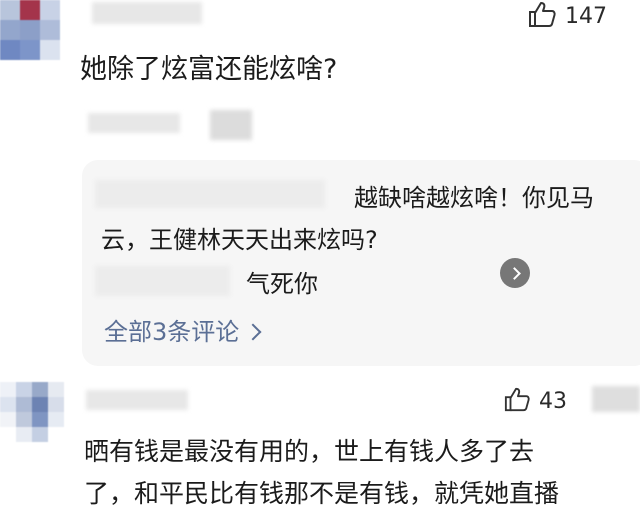 The image size is (640, 518). I want to click on view-all-replies-link: 全部3条评论, so click(183, 332).